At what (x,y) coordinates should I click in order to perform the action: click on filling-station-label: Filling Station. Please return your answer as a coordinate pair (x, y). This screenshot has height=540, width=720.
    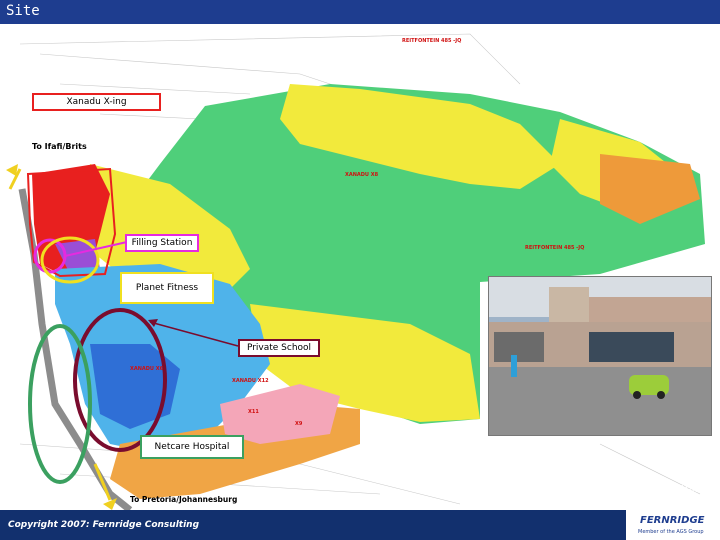
    Looking at the image, I should click on (162, 243).